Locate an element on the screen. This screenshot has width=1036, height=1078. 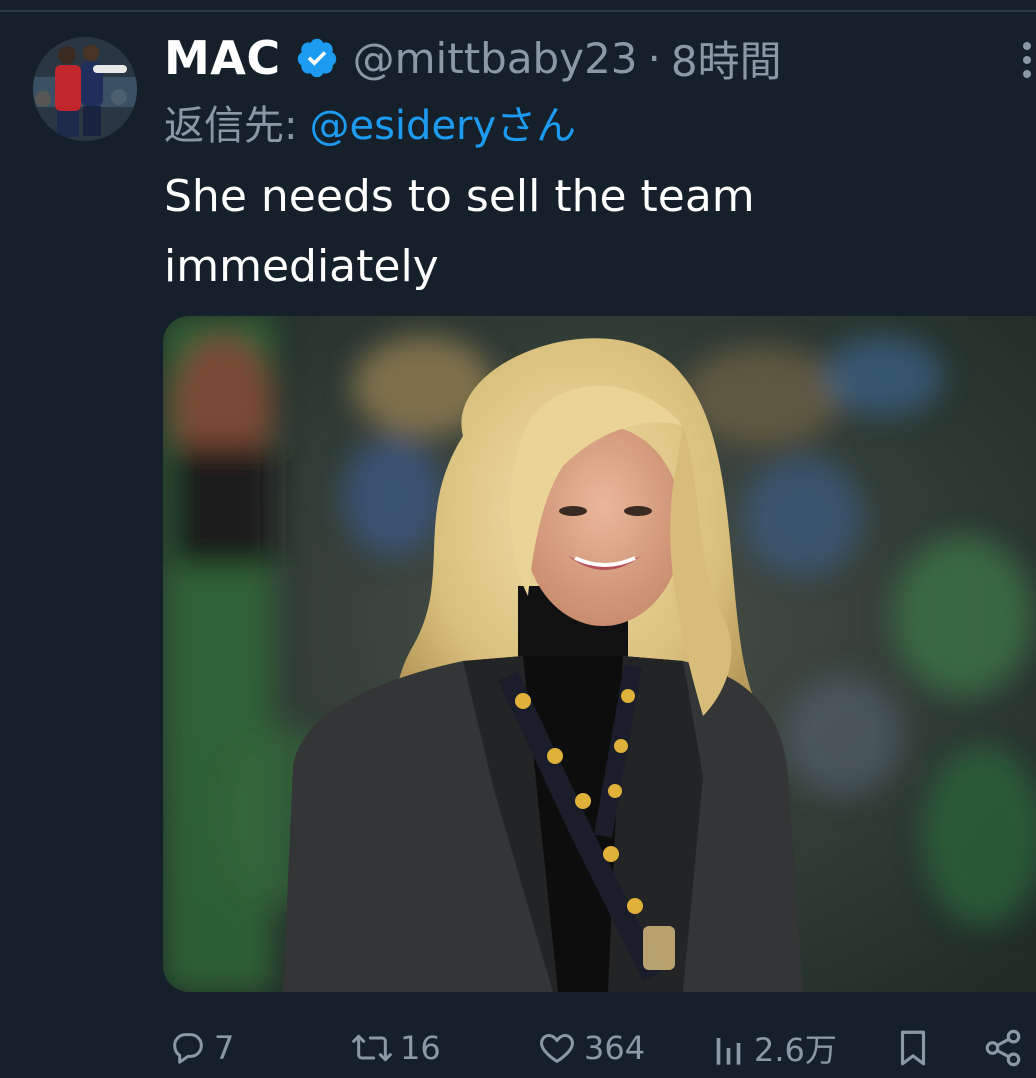
share-button is located at coordinates (1003, 1048).